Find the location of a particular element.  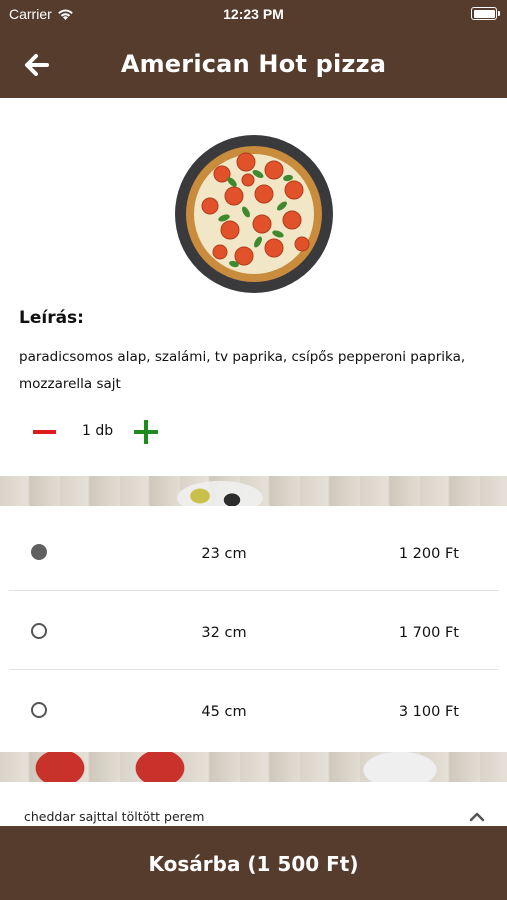

add-to-cart-label: Kosárba (1 500 Ft) is located at coordinates (253, 864).